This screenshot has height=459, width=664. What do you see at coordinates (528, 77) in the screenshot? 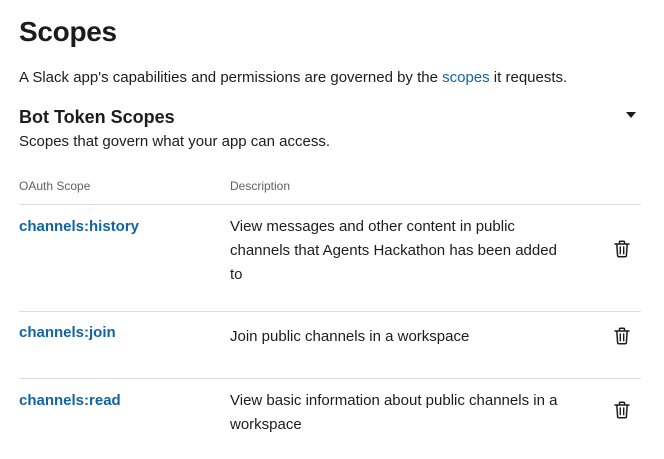
I see `intro-suffix: it requests.` at bounding box center [528, 77].